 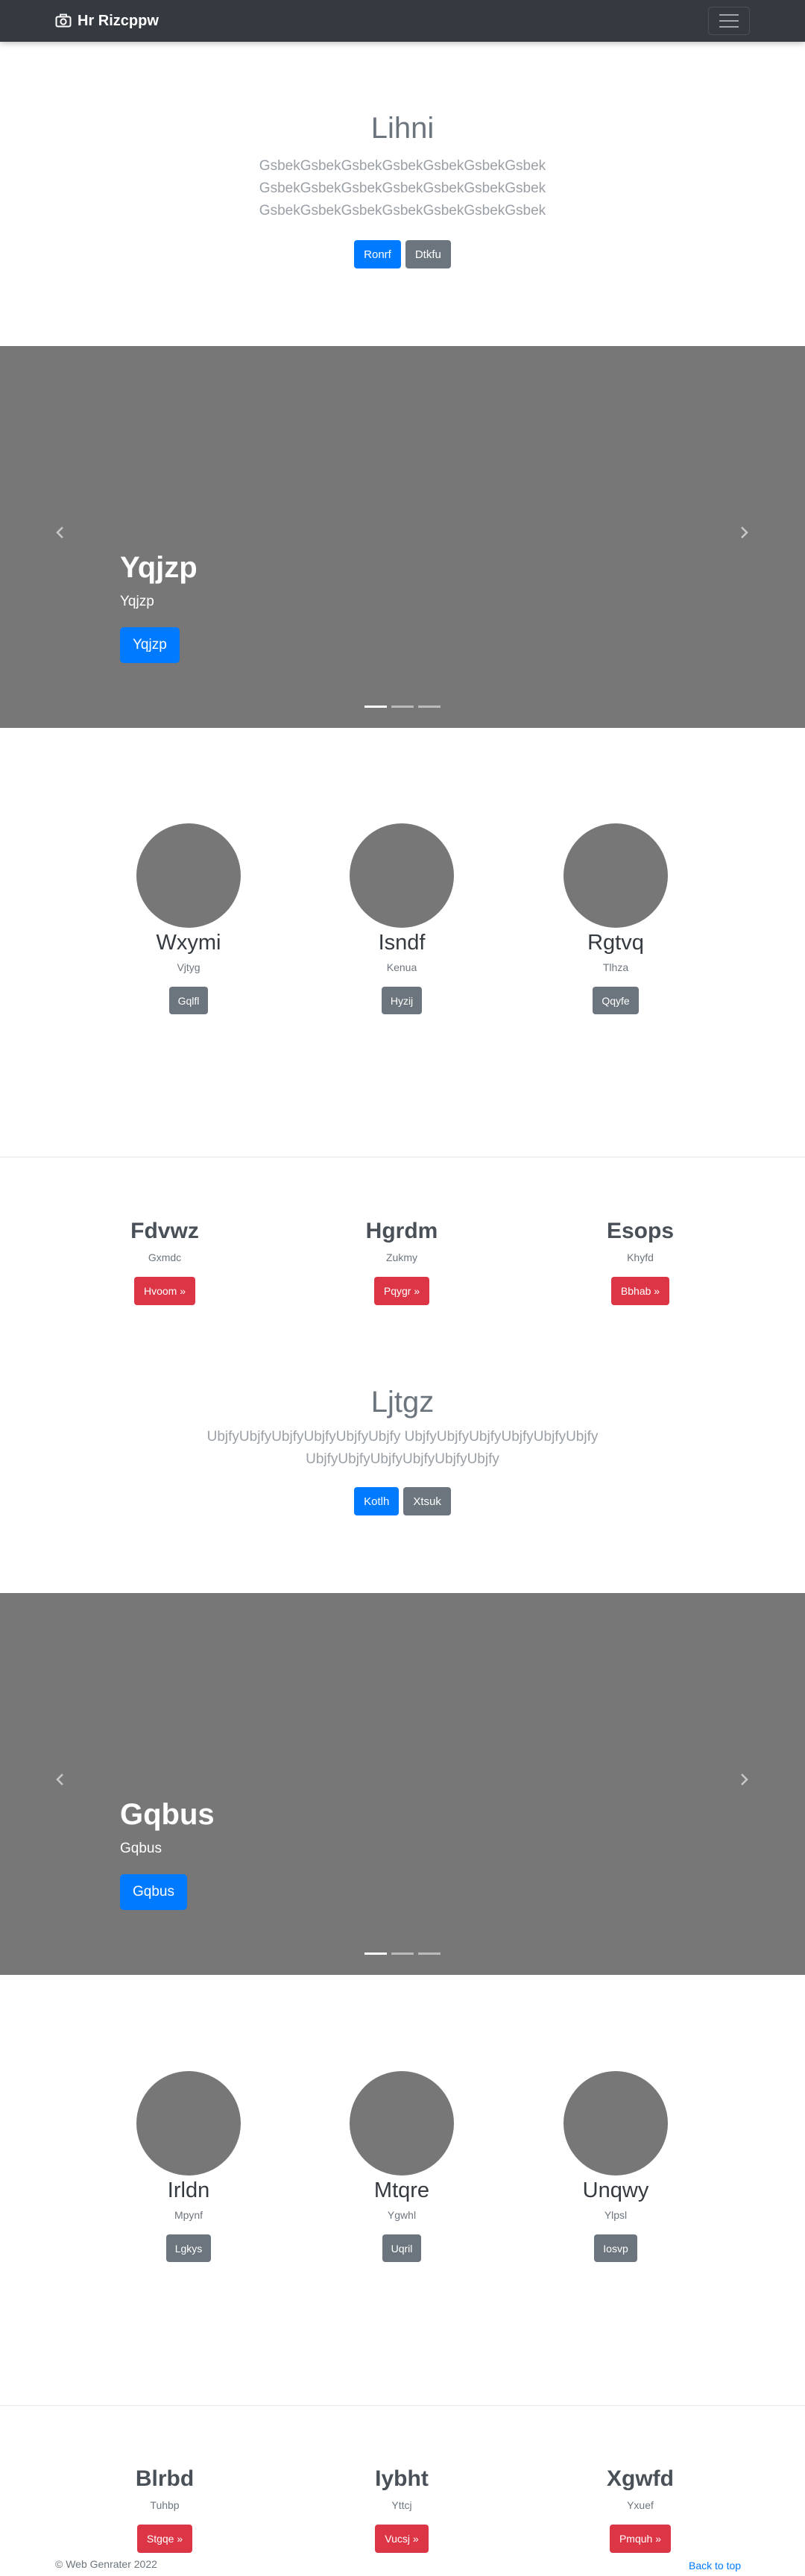 I want to click on feature-card: Esops Khyfd Bbhab », so click(x=640, y=1262).